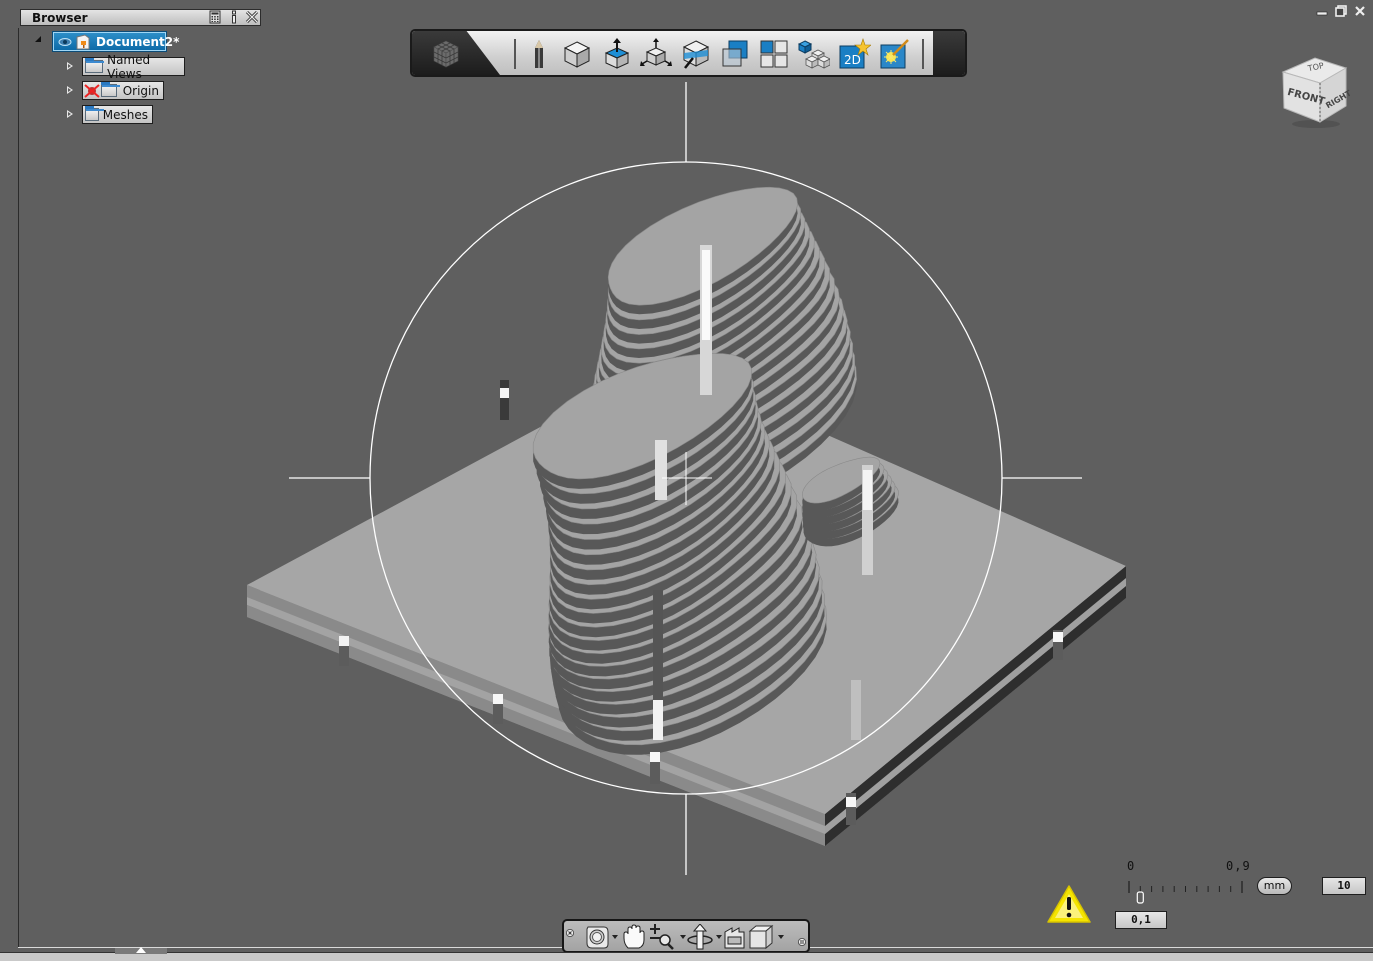 The image size is (1373, 961). What do you see at coordinates (92, 90) in the screenshot?
I see `visibility-off-icon` at bounding box center [92, 90].